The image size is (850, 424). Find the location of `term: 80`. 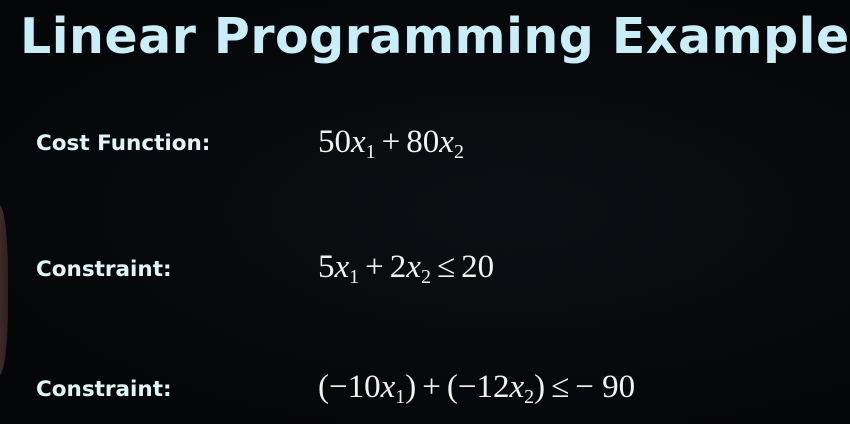

term: 80 is located at coordinates (423, 142).